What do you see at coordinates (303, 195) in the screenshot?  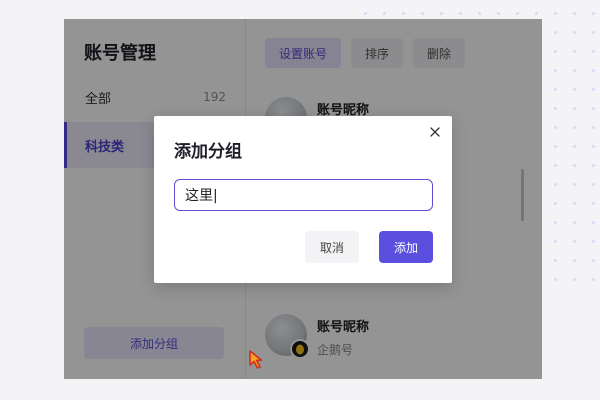 I see `group-name-input` at bounding box center [303, 195].